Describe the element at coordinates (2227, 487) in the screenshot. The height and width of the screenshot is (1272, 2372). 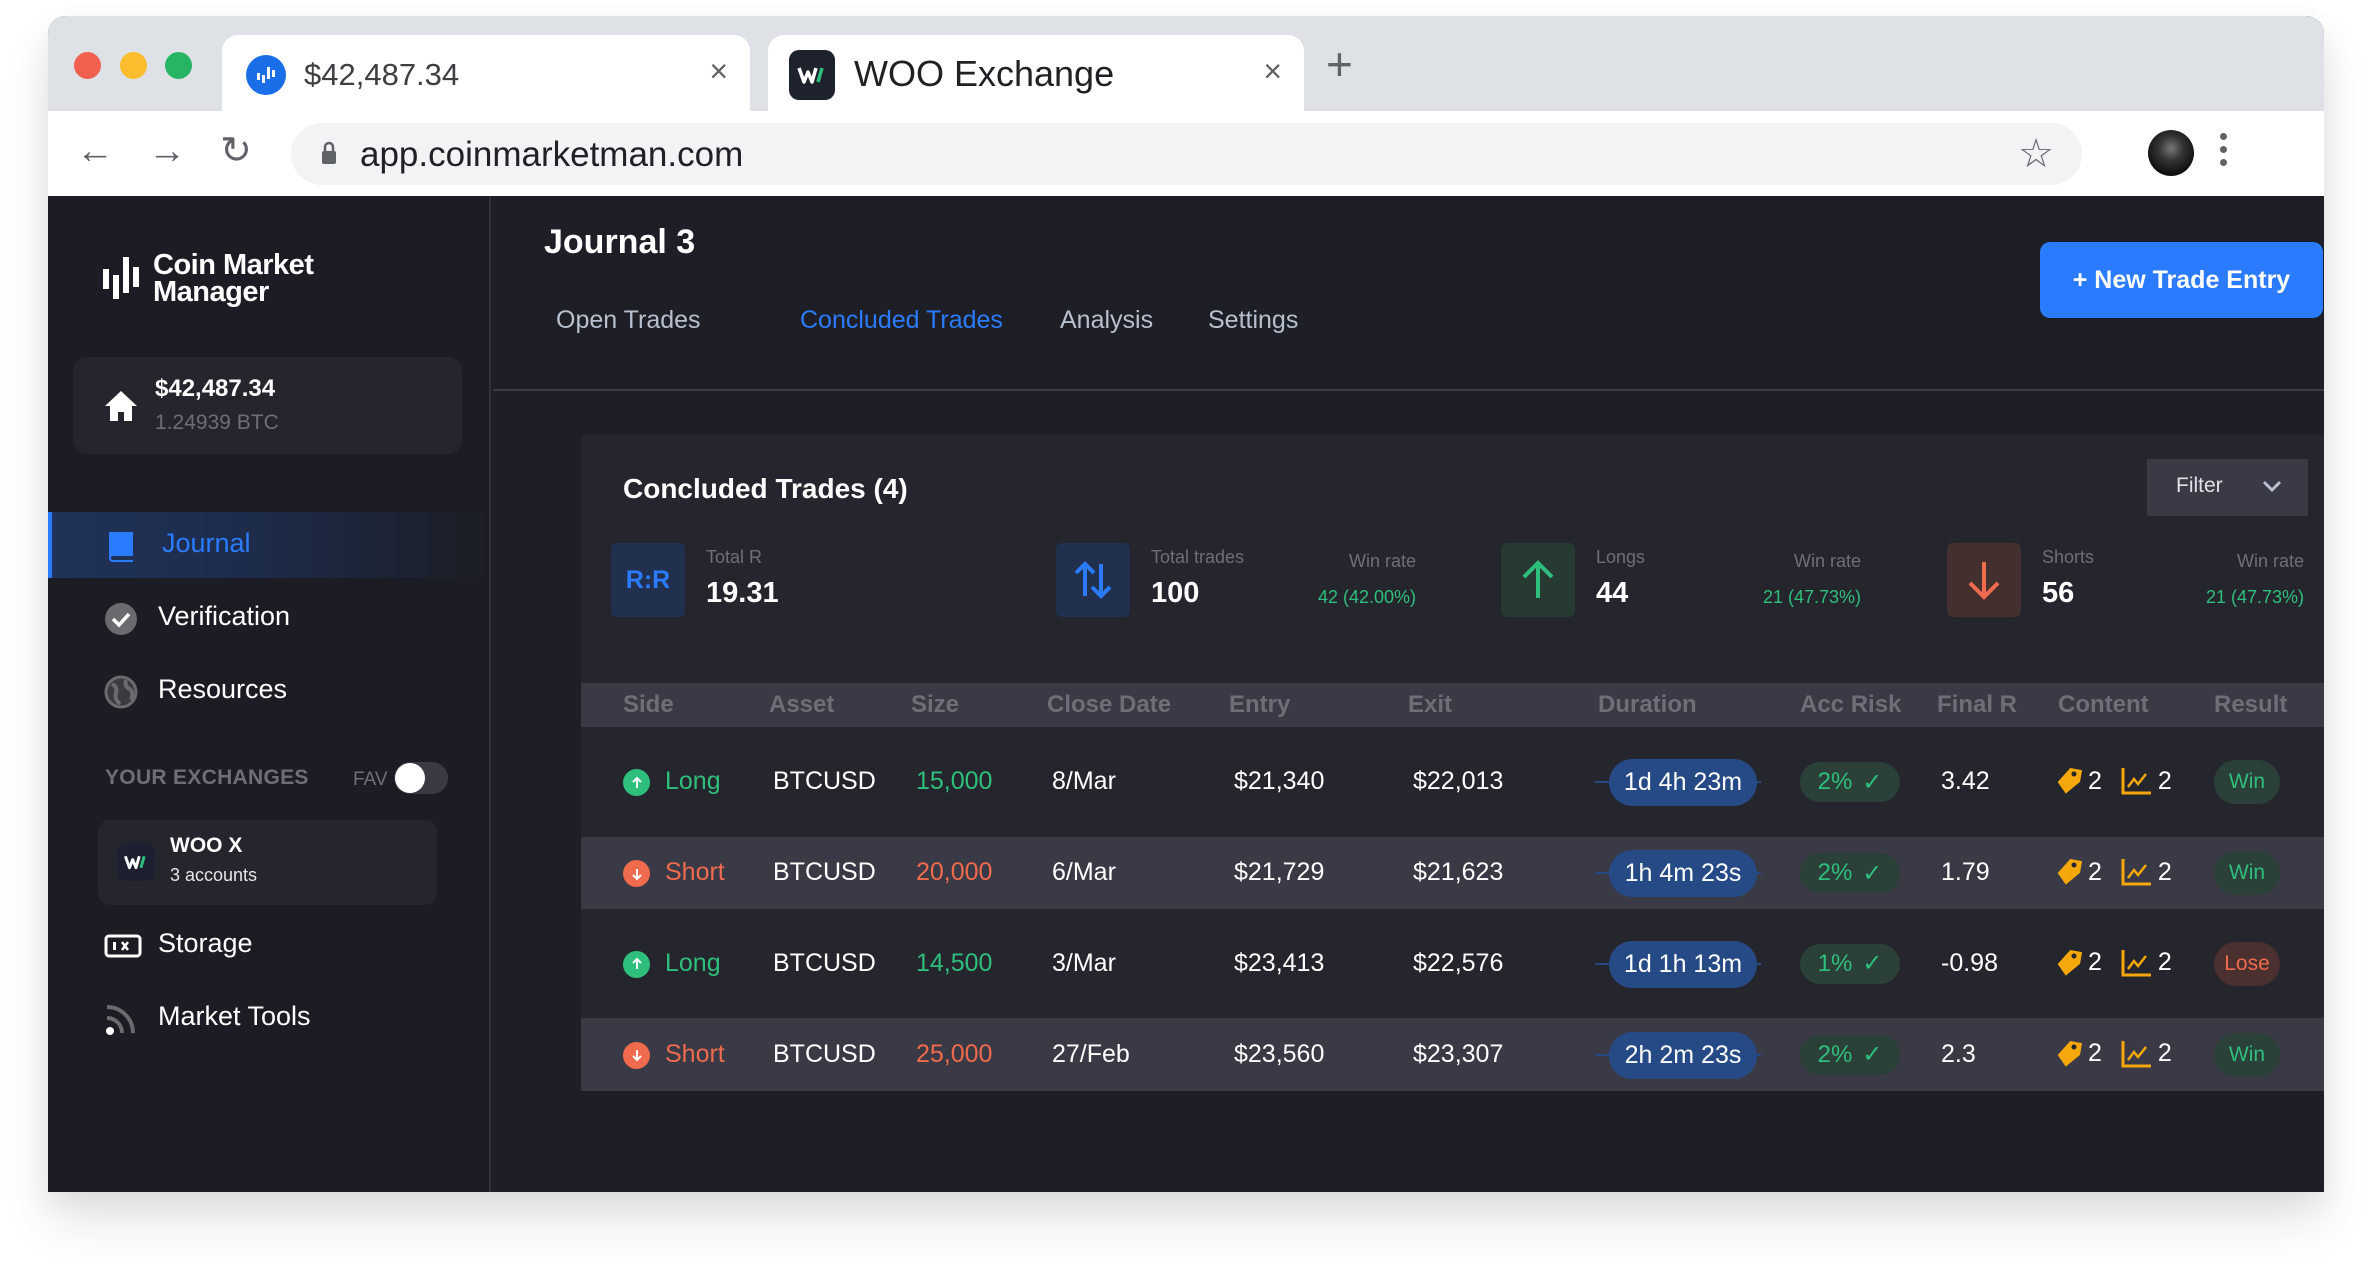
I see `filter-dropdown: Filter` at that location.